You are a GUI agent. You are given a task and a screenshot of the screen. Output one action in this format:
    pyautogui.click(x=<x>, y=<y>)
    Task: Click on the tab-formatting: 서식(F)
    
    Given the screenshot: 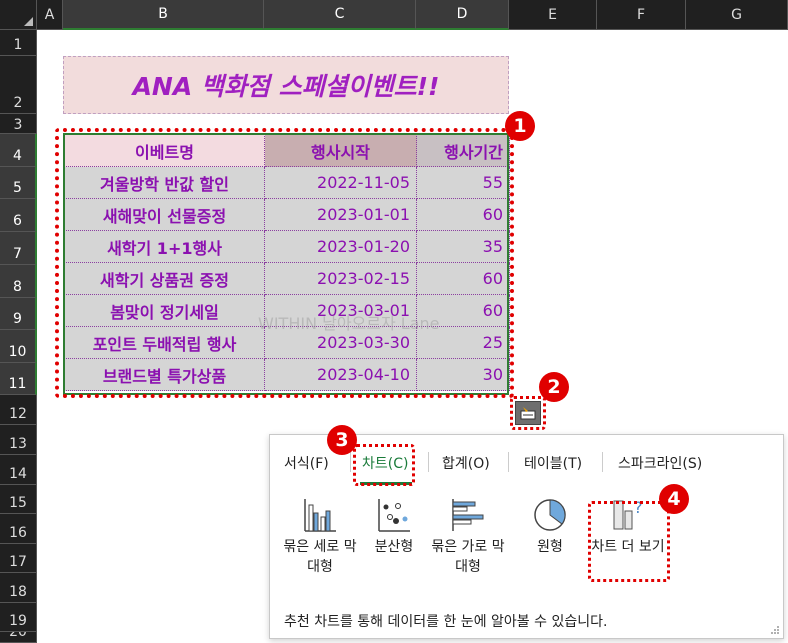 What is the action you would take?
    pyautogui.click(x=306, y=463)
    